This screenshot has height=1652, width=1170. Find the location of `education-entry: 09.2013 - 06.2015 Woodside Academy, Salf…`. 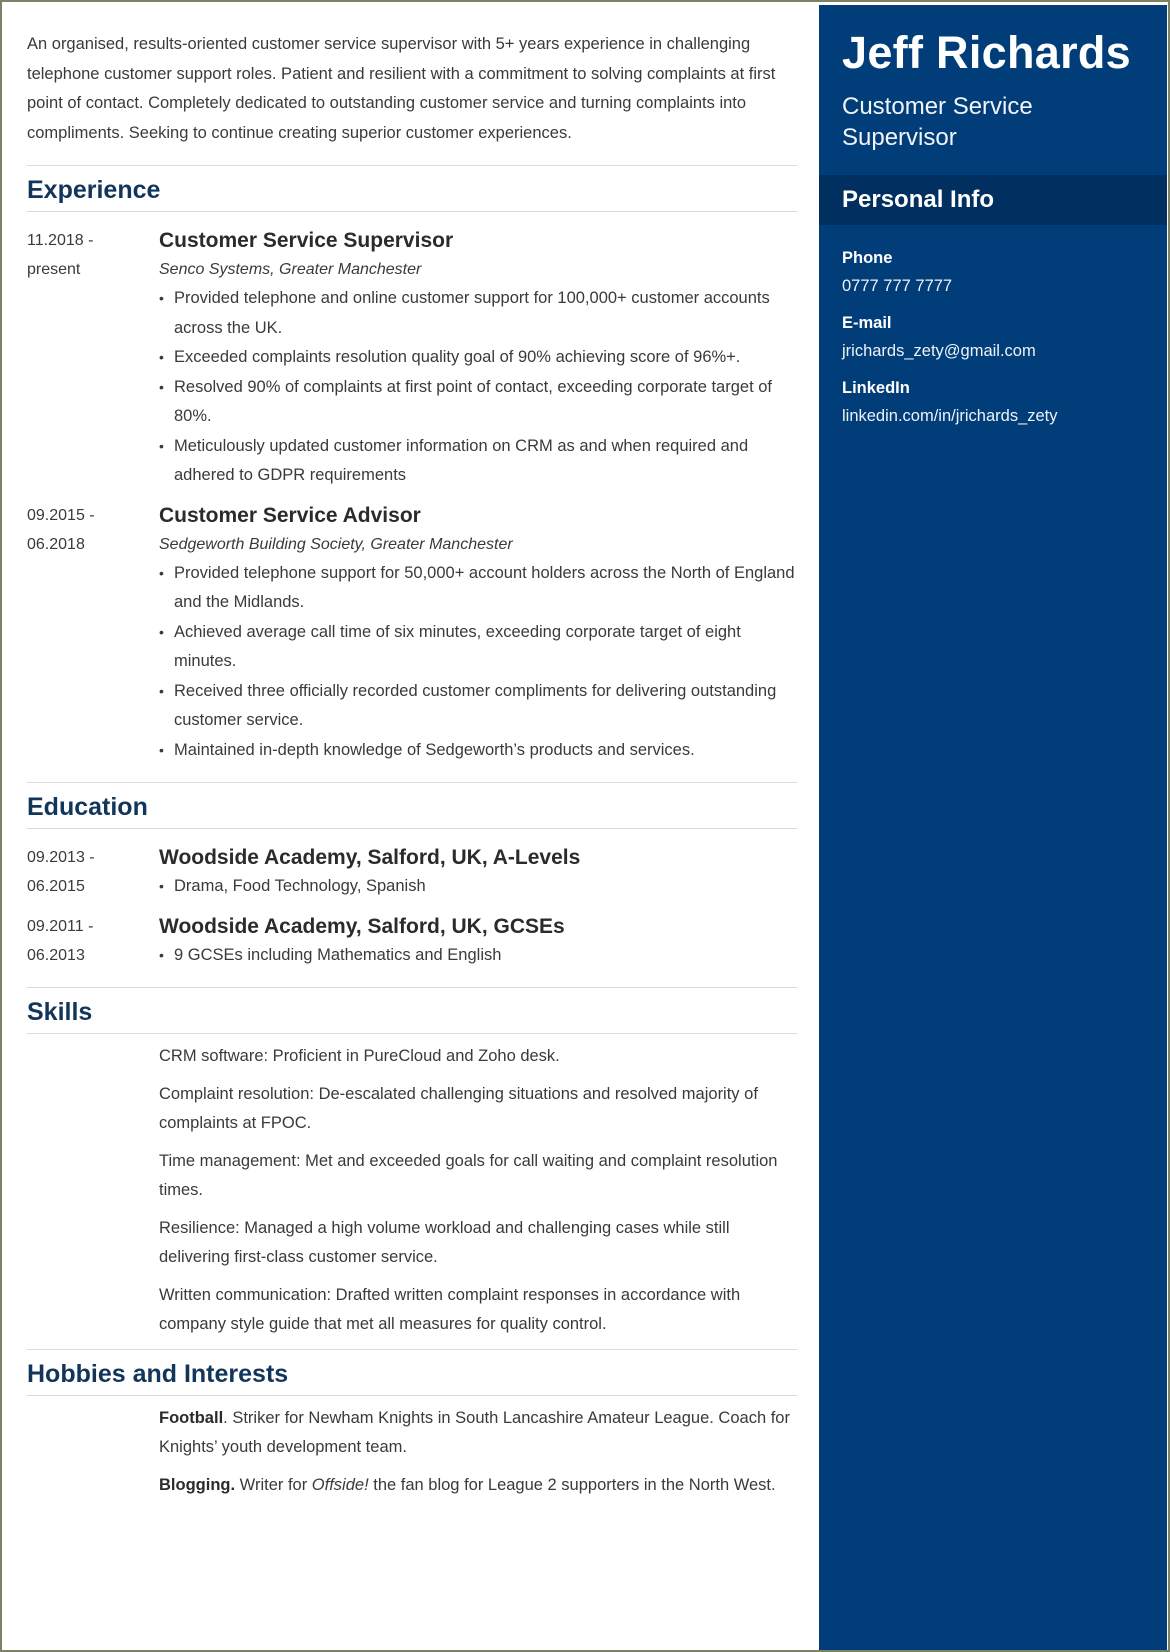

education-entry: 09.2013 - 06.2015 Woodside Academy, Salf… is located at coordinates (412, 872).